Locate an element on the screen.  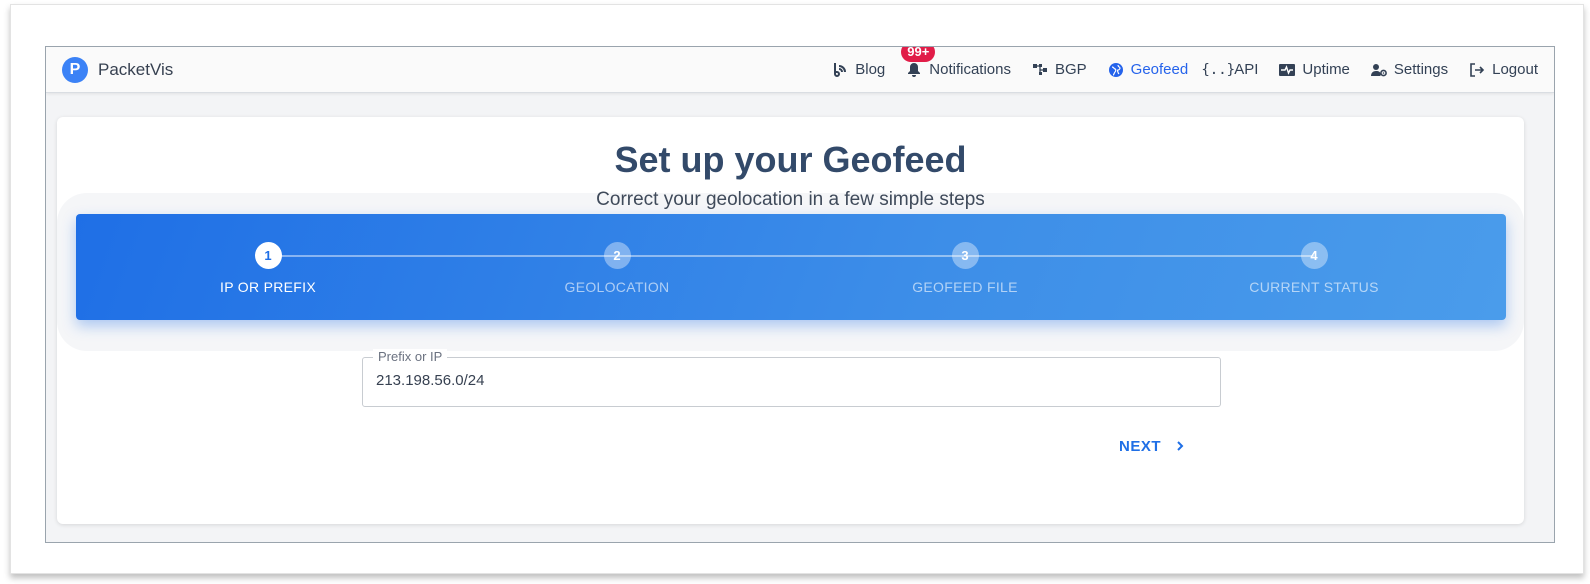
nav-label-logout: Logout is located at coordinates (1515, 69).